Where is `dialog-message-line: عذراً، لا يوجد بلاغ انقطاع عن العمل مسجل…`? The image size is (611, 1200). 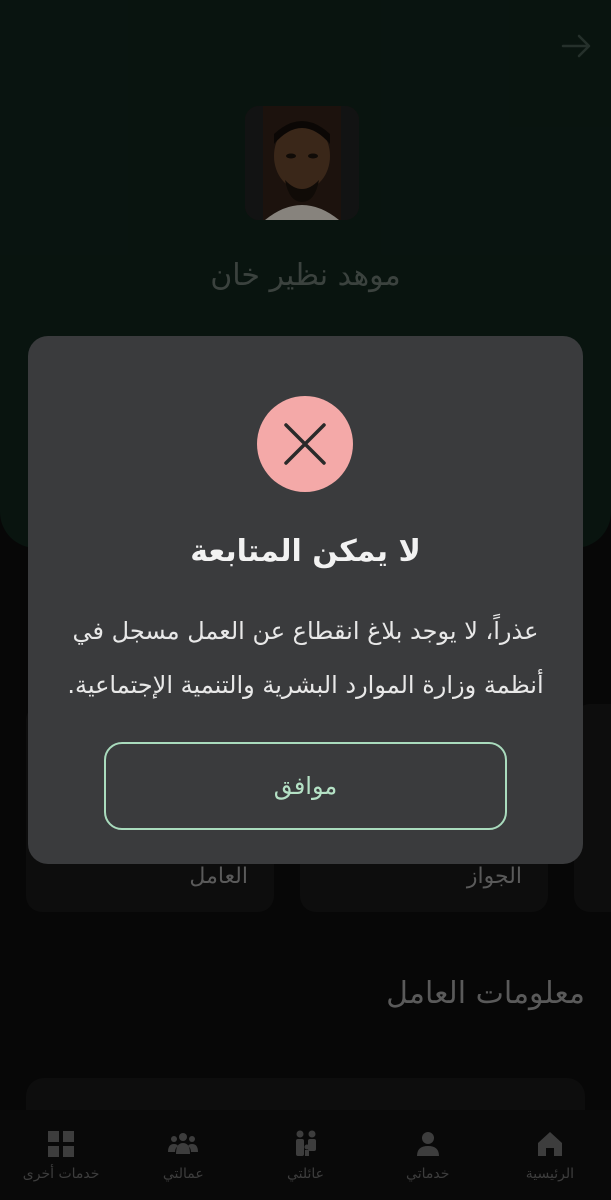
dialog-message-line: عذراً، لا يوجد بلاغ انقطاع عن العمل مسجل… is located at coordinates (305, 631).